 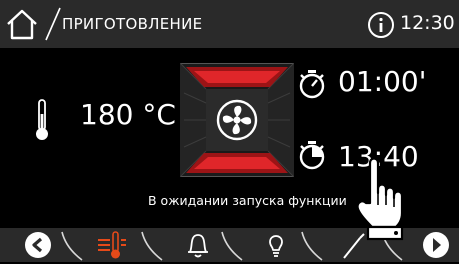 What do you see at coordinates (247, 200) in the screenshot?
I see `status-text: В ожидании запуска функции` at bounding box center [247, 200].